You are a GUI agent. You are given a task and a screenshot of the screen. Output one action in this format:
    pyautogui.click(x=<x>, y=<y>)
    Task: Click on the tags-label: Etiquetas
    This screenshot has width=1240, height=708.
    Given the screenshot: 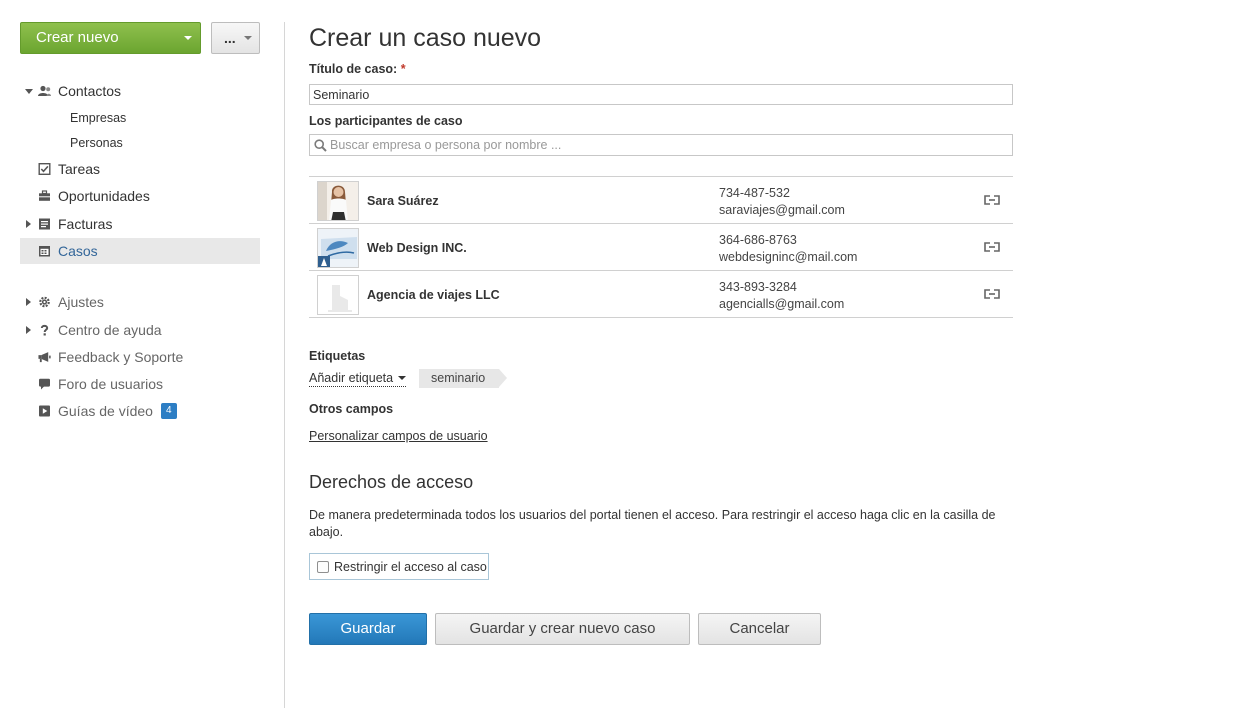 What is the action you would take?
    pyautogui.click(x=337, y=356)
    